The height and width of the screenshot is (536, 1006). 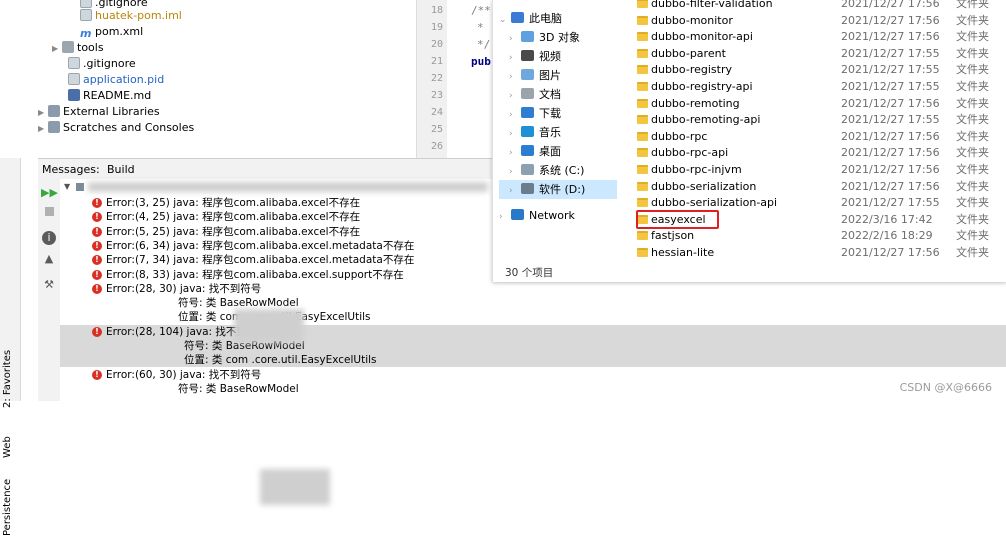 I want to click on tree-item: huatek-pom.iml, so click(x=131, y=16).